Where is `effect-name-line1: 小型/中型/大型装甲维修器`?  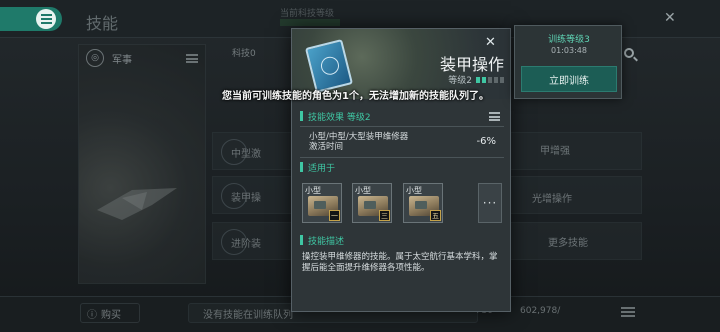 effect-name-line1: 小型/中型/大型装甲维修器 is located at coordinates (359, 137).